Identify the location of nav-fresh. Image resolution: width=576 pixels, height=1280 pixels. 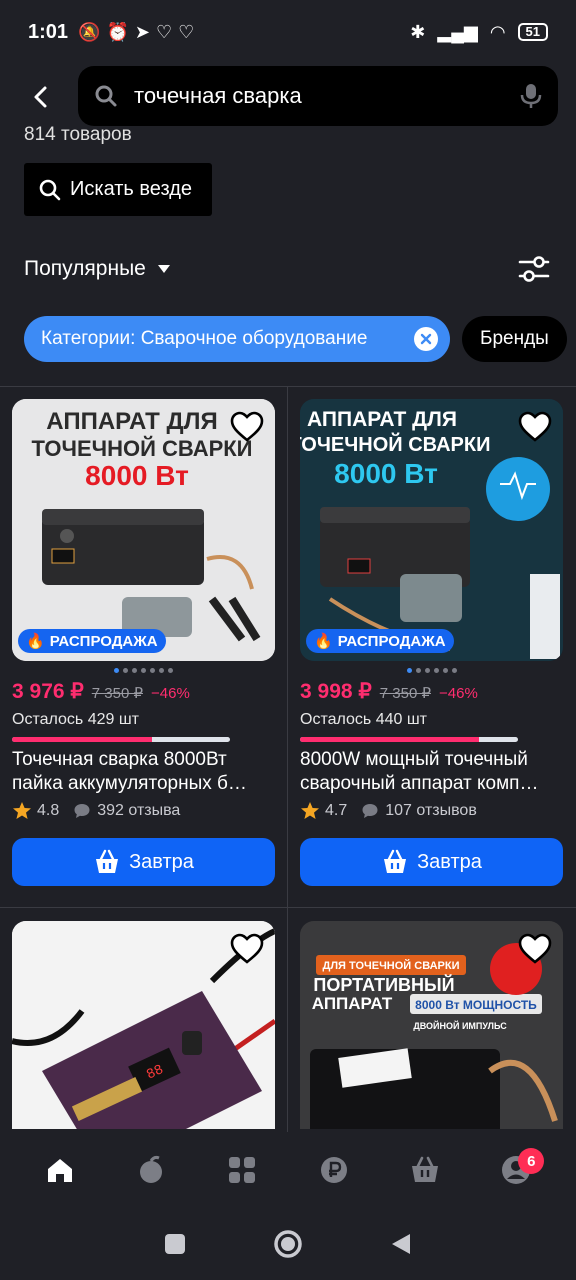
(151, 1170).